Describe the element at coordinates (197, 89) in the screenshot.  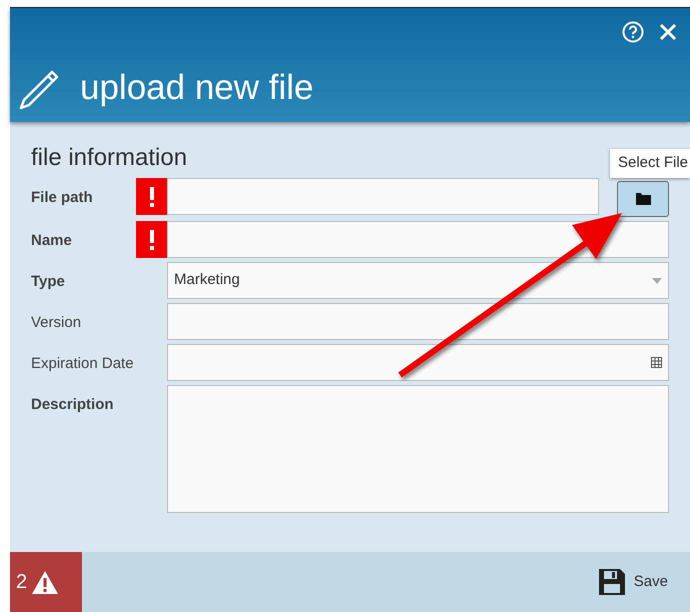
I see `dialog-title: upload new file` at that location.